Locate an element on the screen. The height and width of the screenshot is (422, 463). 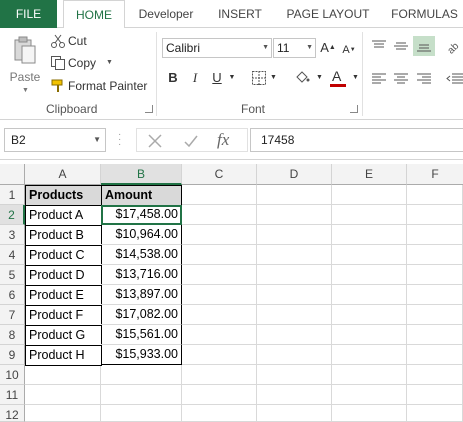
amount-cell: $13,716.00 is located at coordinates (141, 275).